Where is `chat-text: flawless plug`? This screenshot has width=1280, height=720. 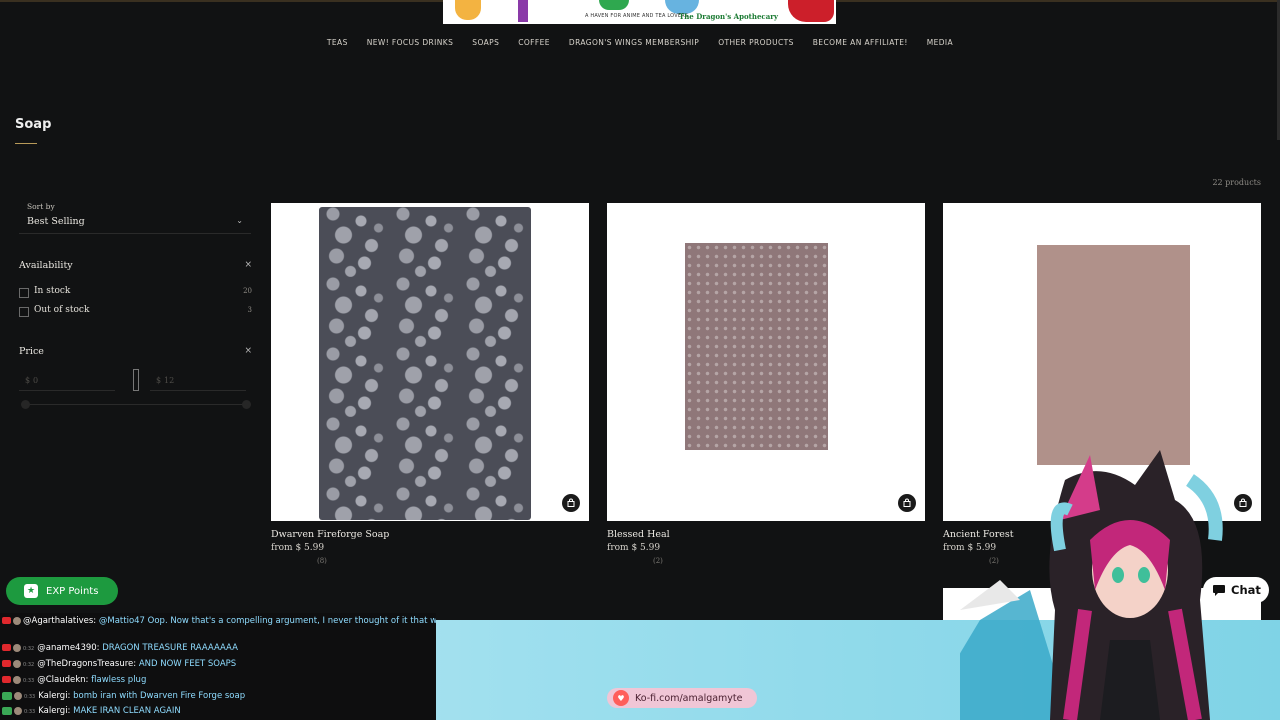 chat-text: flawless plug is located at coordinates (119, 680).